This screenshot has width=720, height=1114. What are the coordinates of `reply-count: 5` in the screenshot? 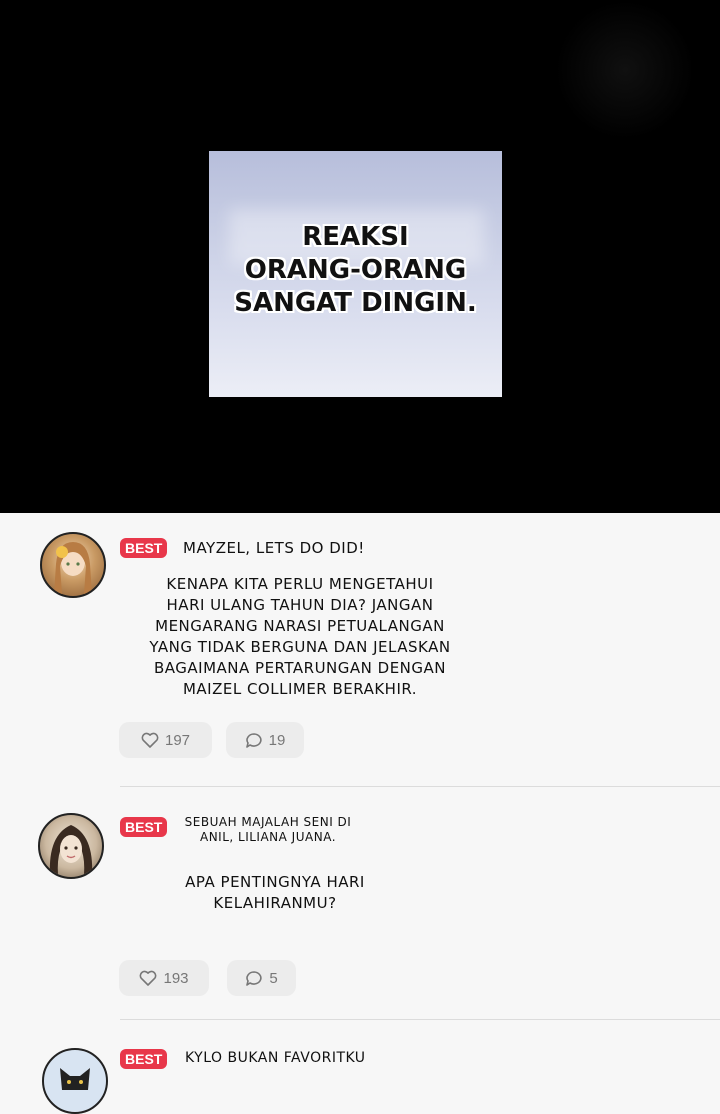 It's located at (273, 978).